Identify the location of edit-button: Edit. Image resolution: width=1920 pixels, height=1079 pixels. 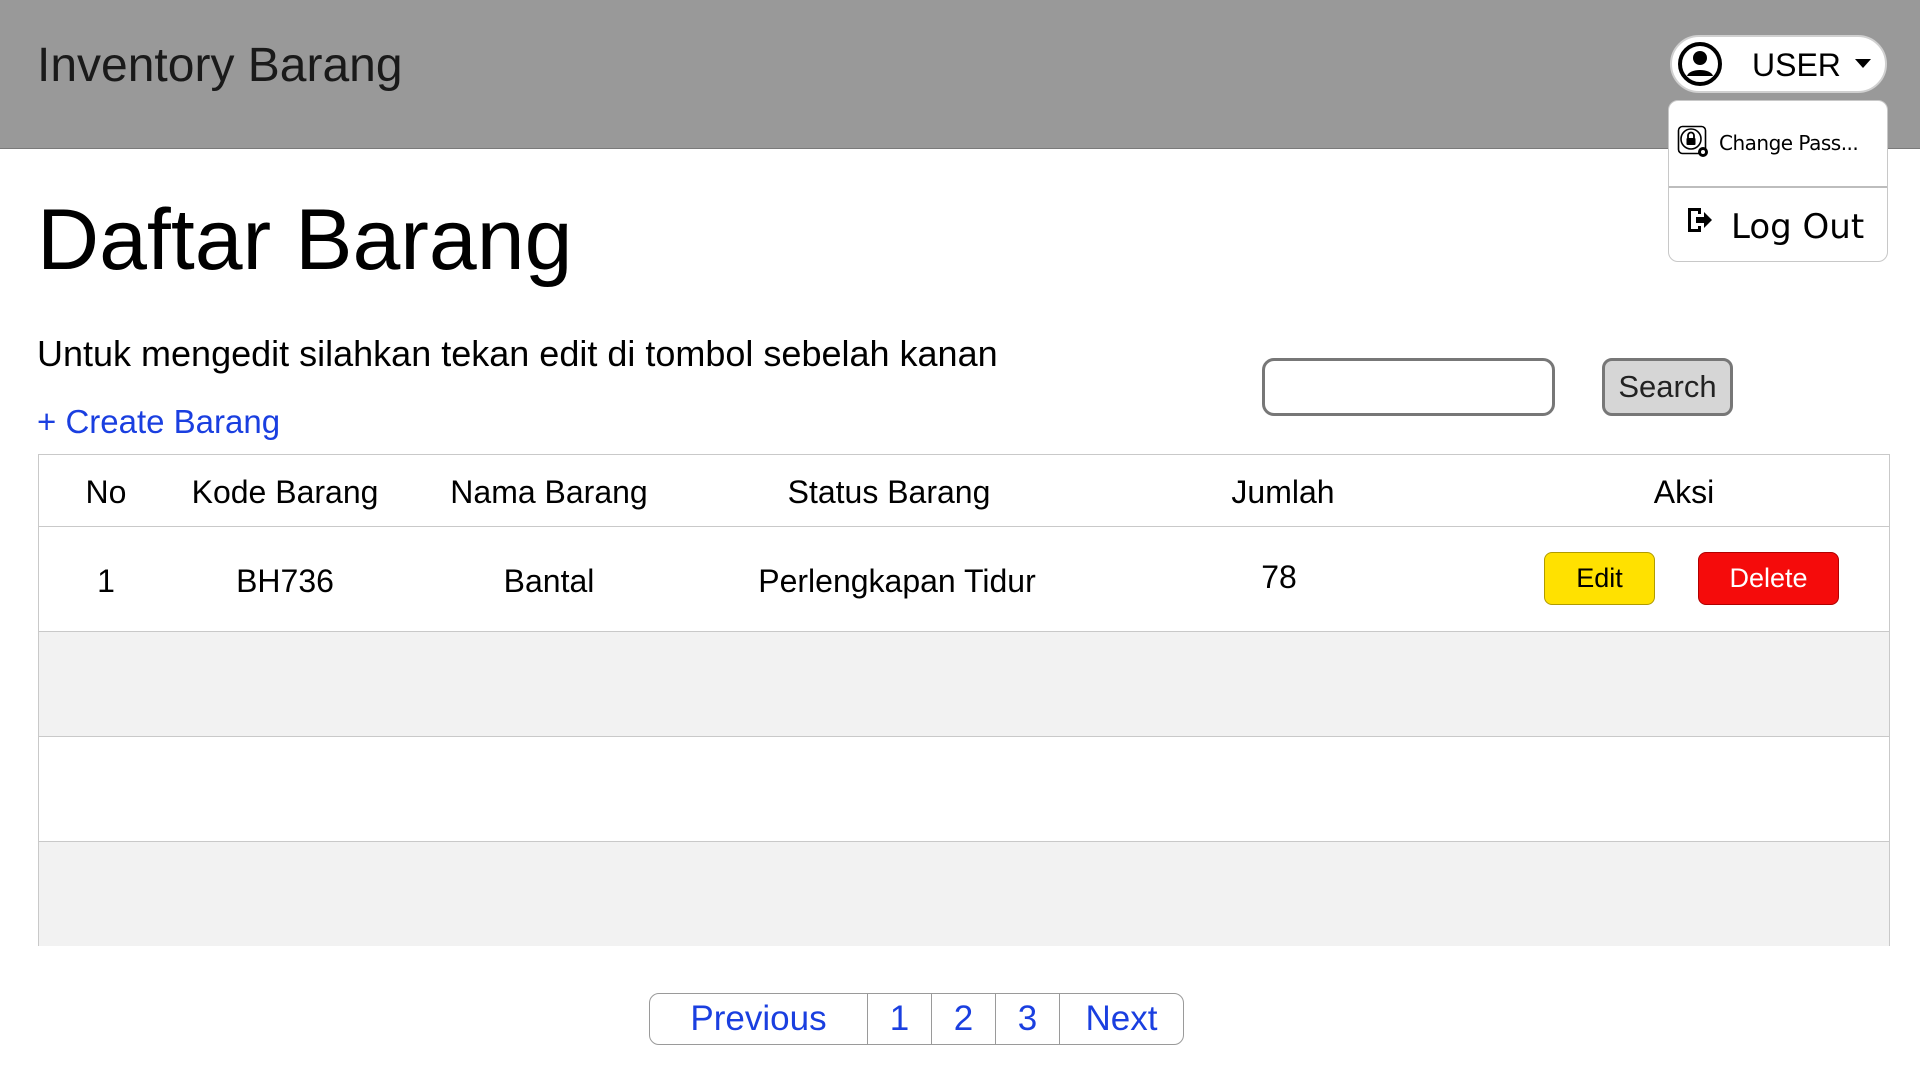
(1599, 578).